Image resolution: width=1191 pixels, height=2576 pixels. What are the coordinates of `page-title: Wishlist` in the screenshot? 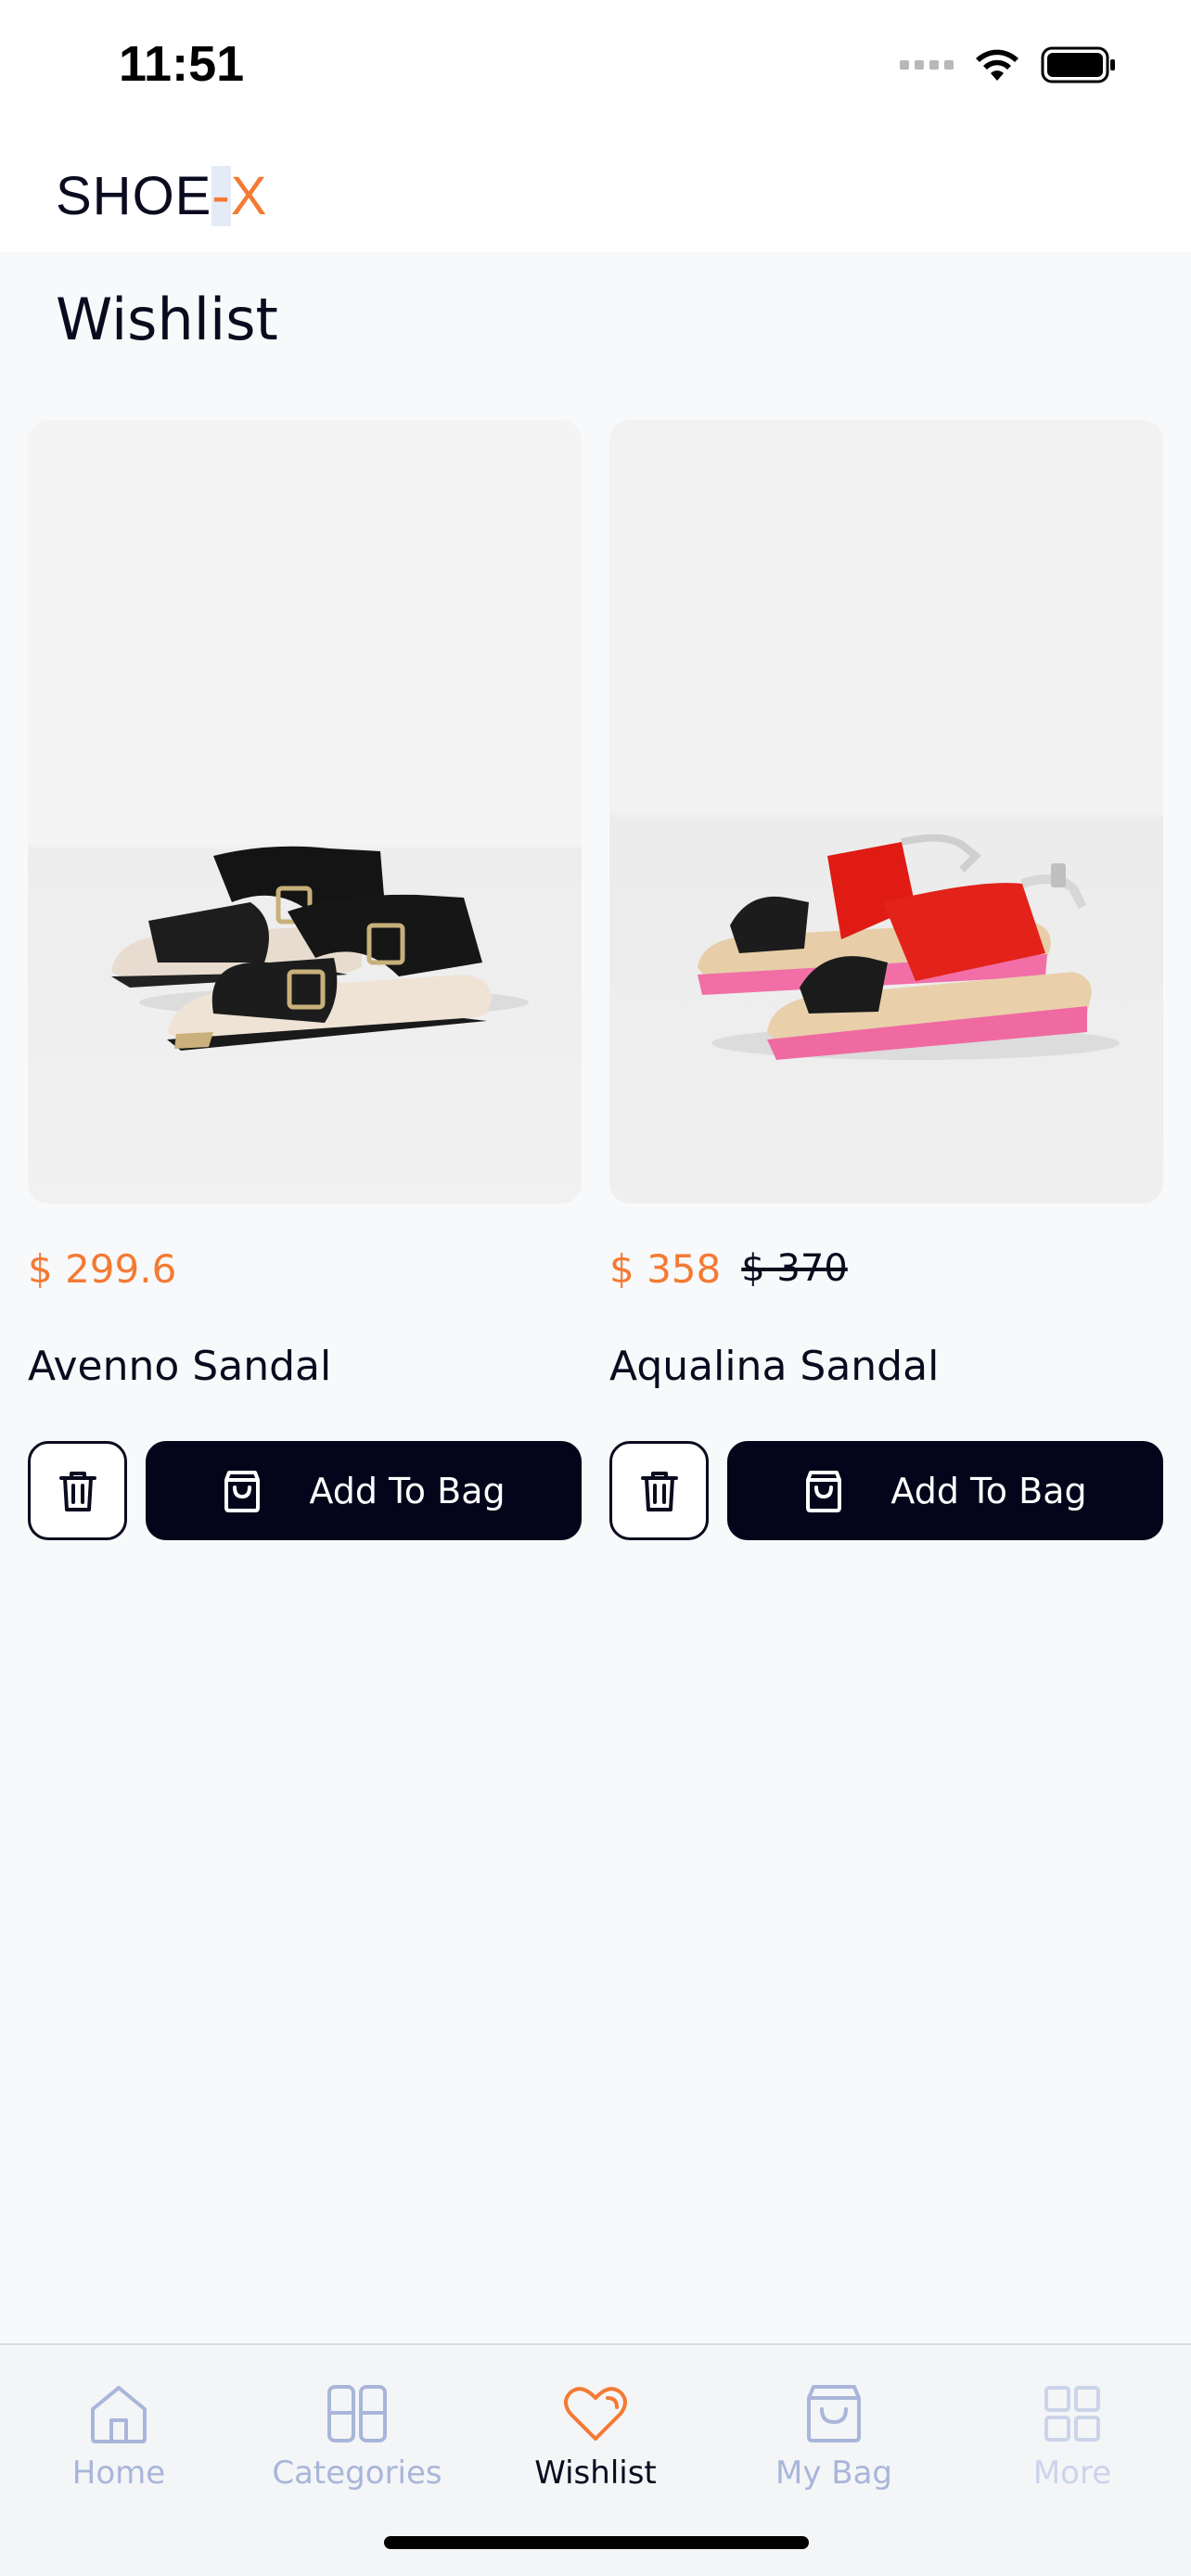 It's located at (167, 319).